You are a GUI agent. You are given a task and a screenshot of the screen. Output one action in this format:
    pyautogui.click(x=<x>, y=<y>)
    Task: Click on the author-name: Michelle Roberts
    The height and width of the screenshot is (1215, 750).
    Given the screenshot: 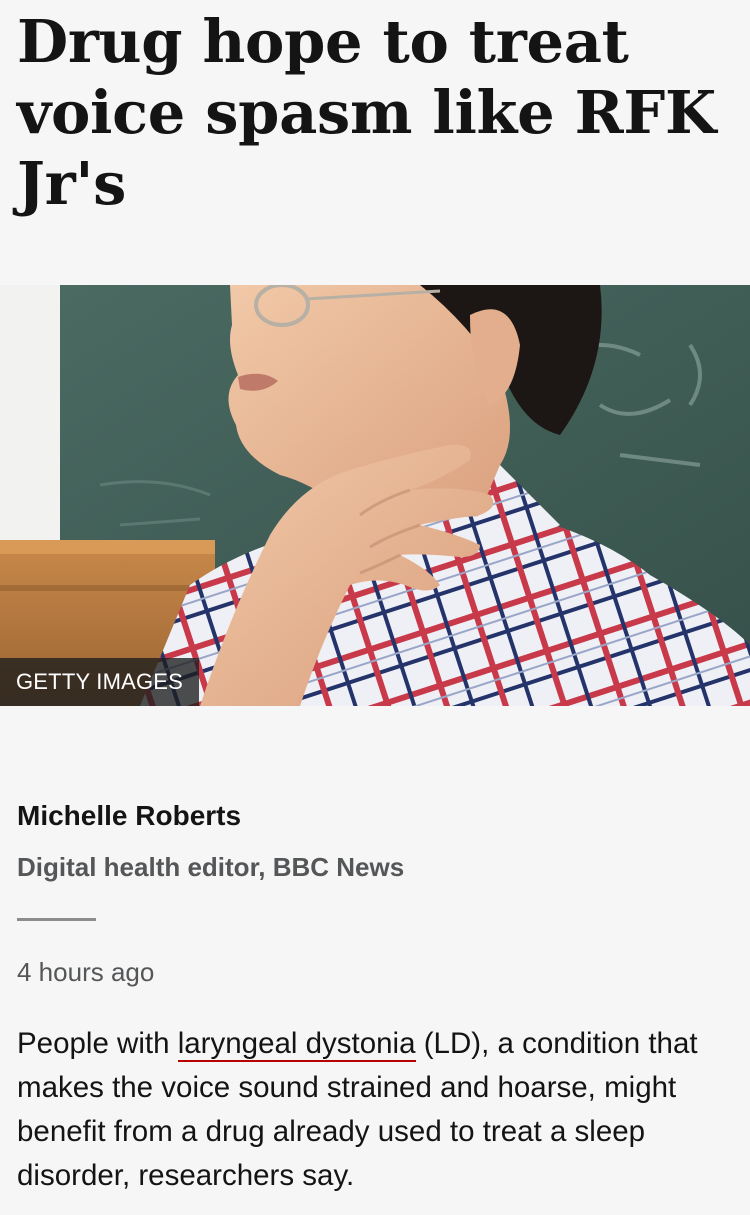 What is the action you would take?
    pyautogui.click(x=129, y=816)
    